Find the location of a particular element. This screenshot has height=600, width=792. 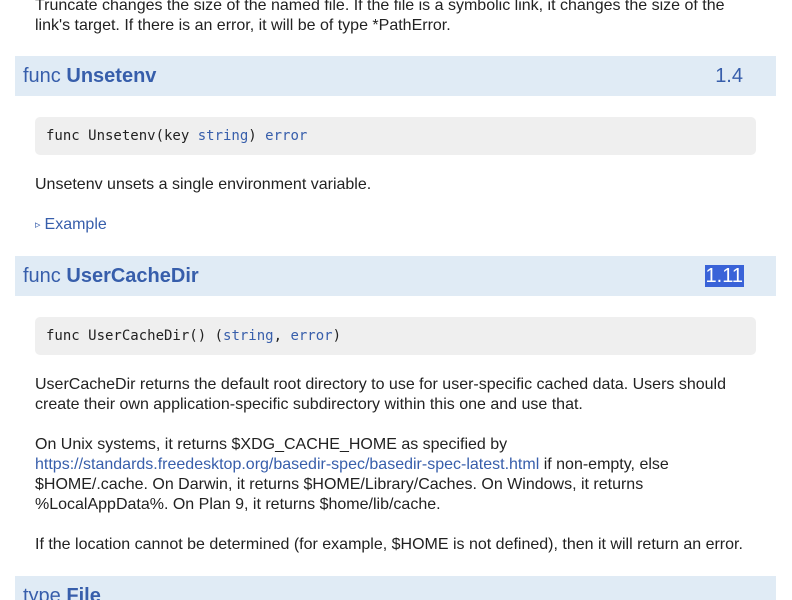

unsetenv-header: func Unsetenv 1.4 is located at coordinates (395, 76).